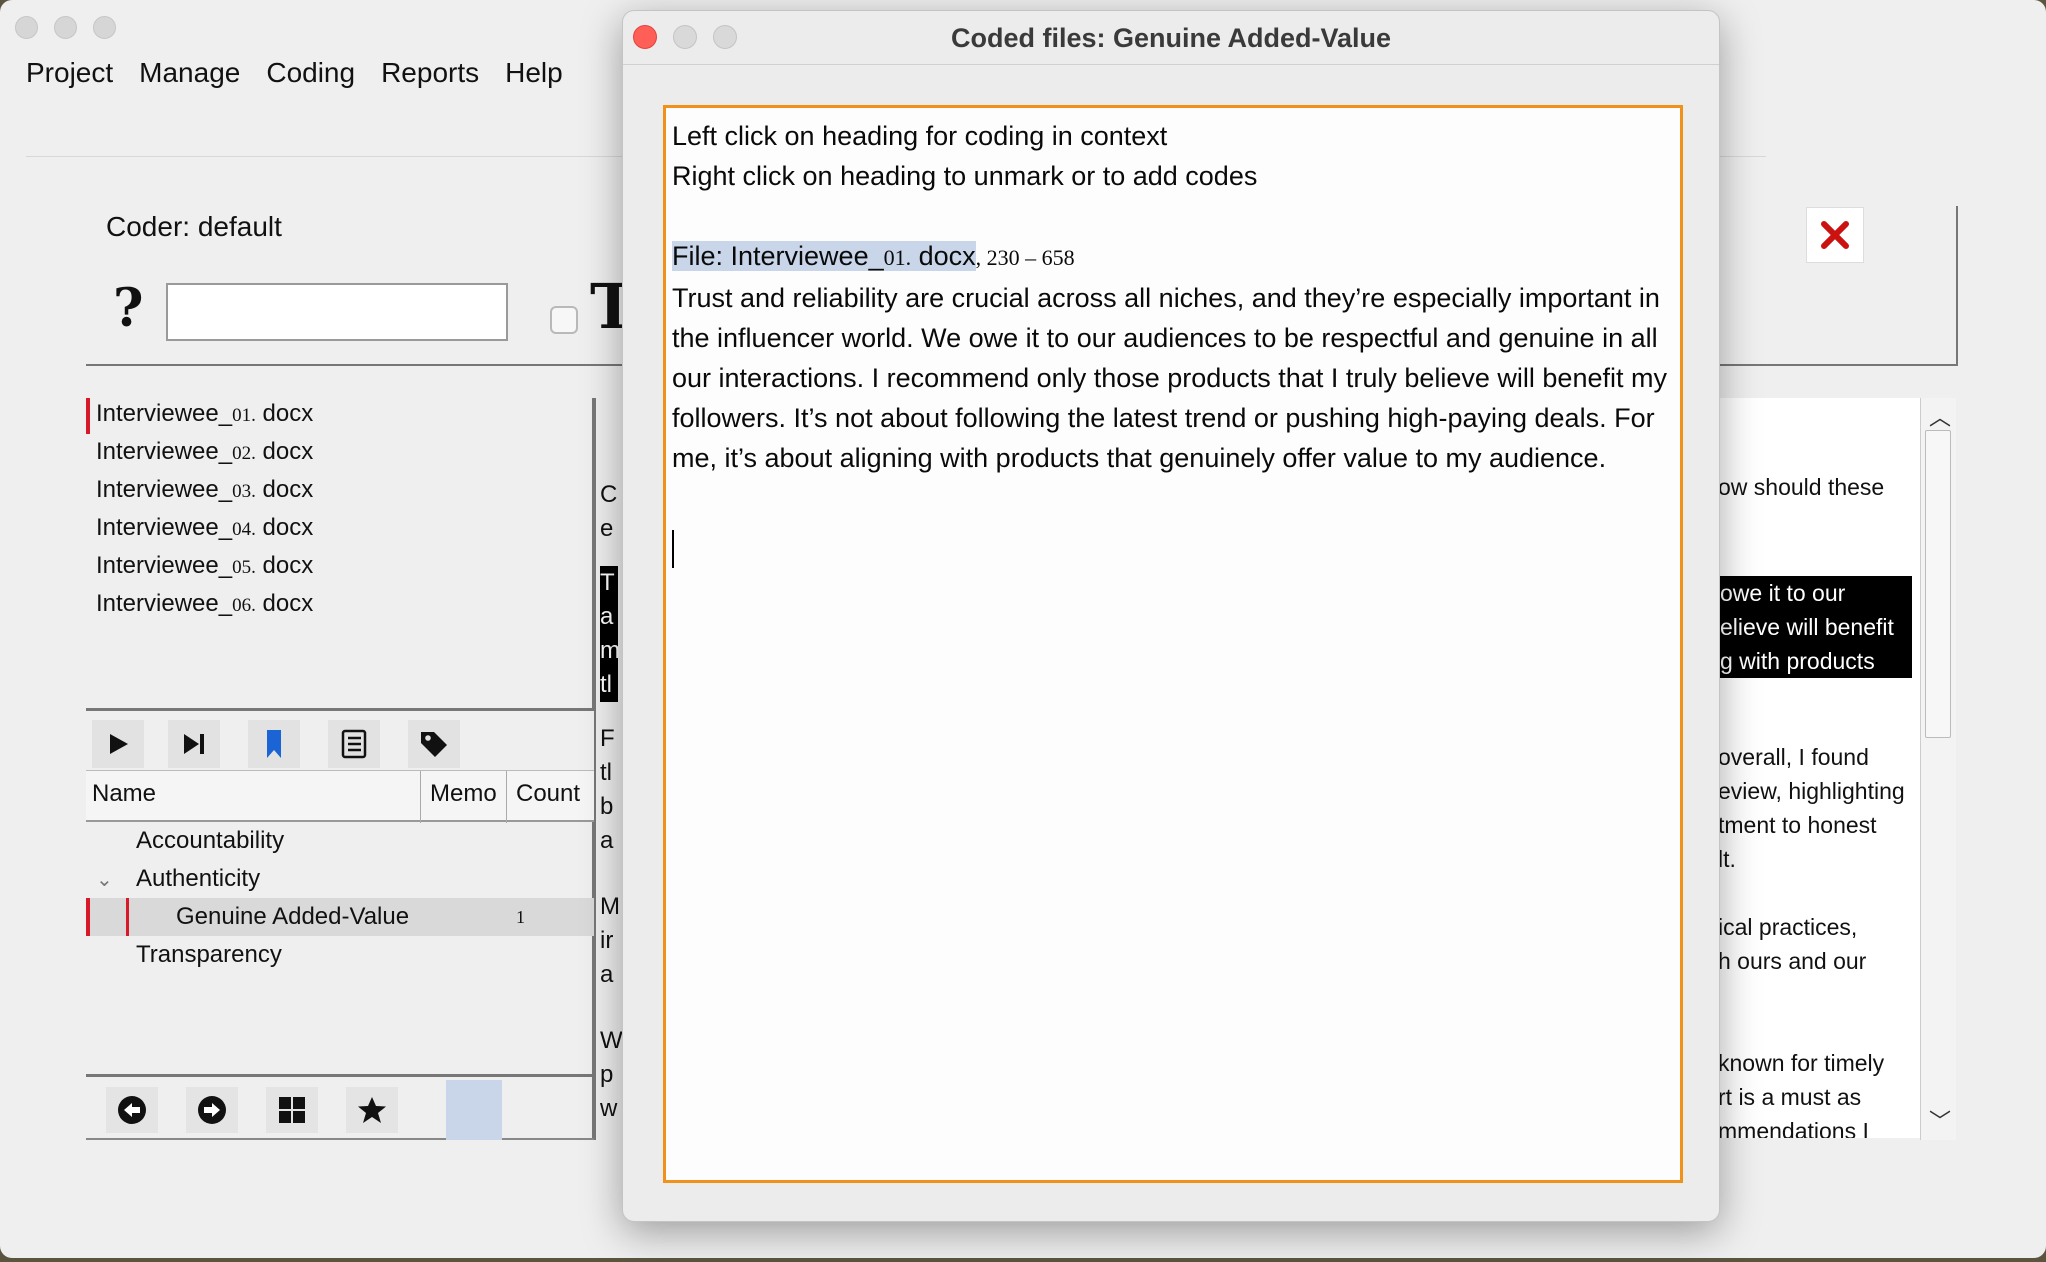  I want to click on text-line: known for timely, so click(1801, 1063).